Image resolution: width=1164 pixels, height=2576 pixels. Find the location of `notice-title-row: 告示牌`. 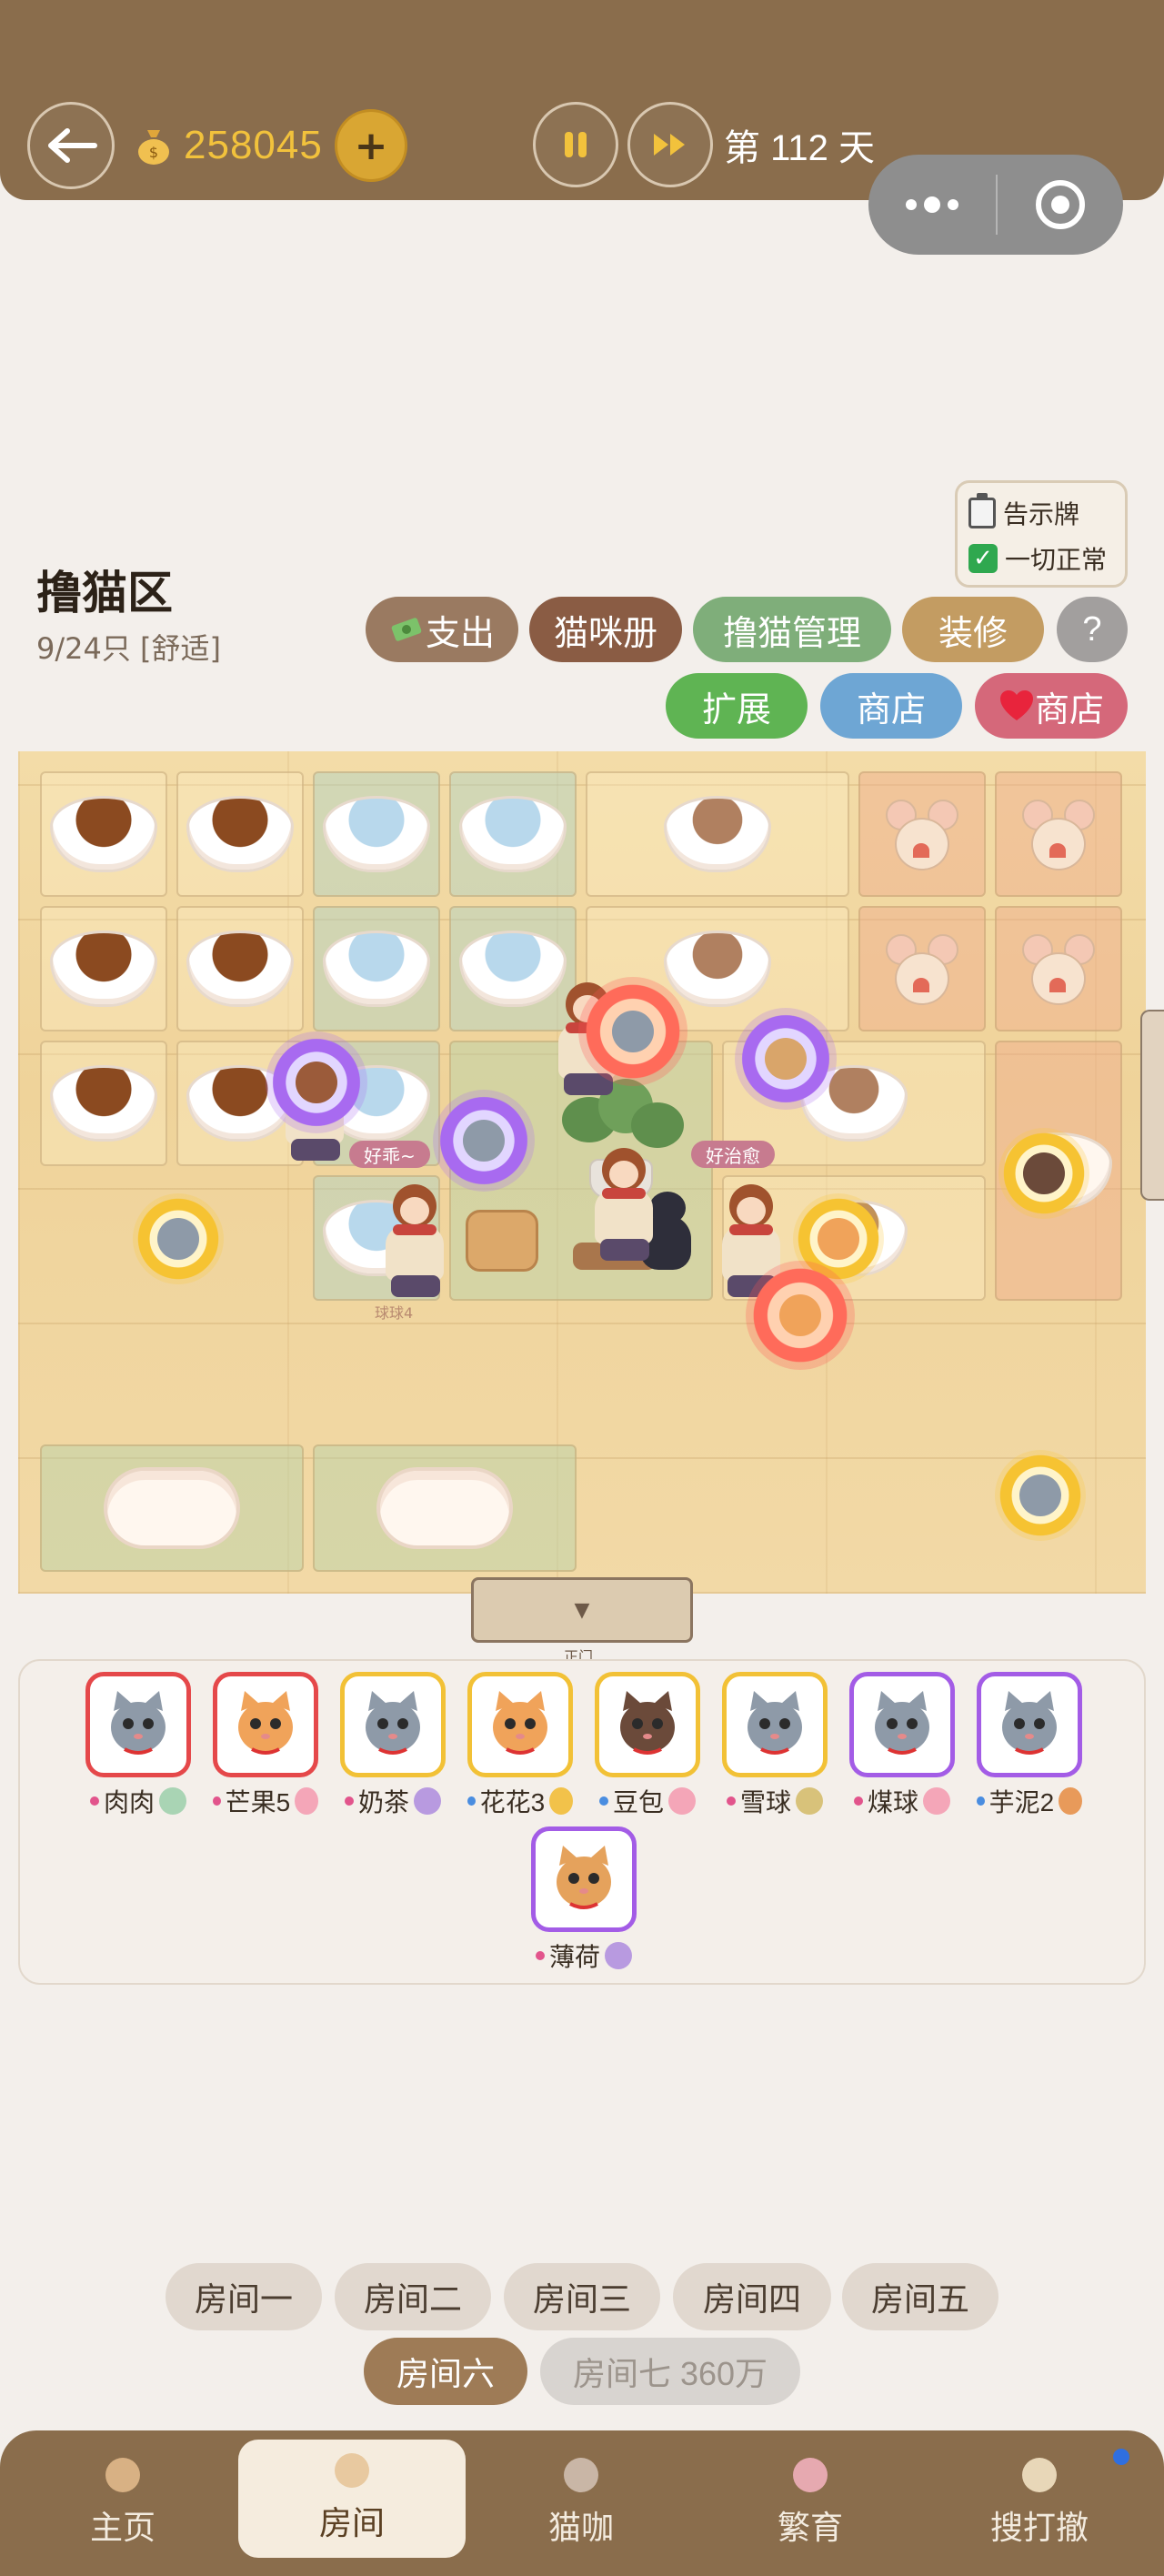

notice-title-row: 告示牌 is located at coordinates (1041, 513).